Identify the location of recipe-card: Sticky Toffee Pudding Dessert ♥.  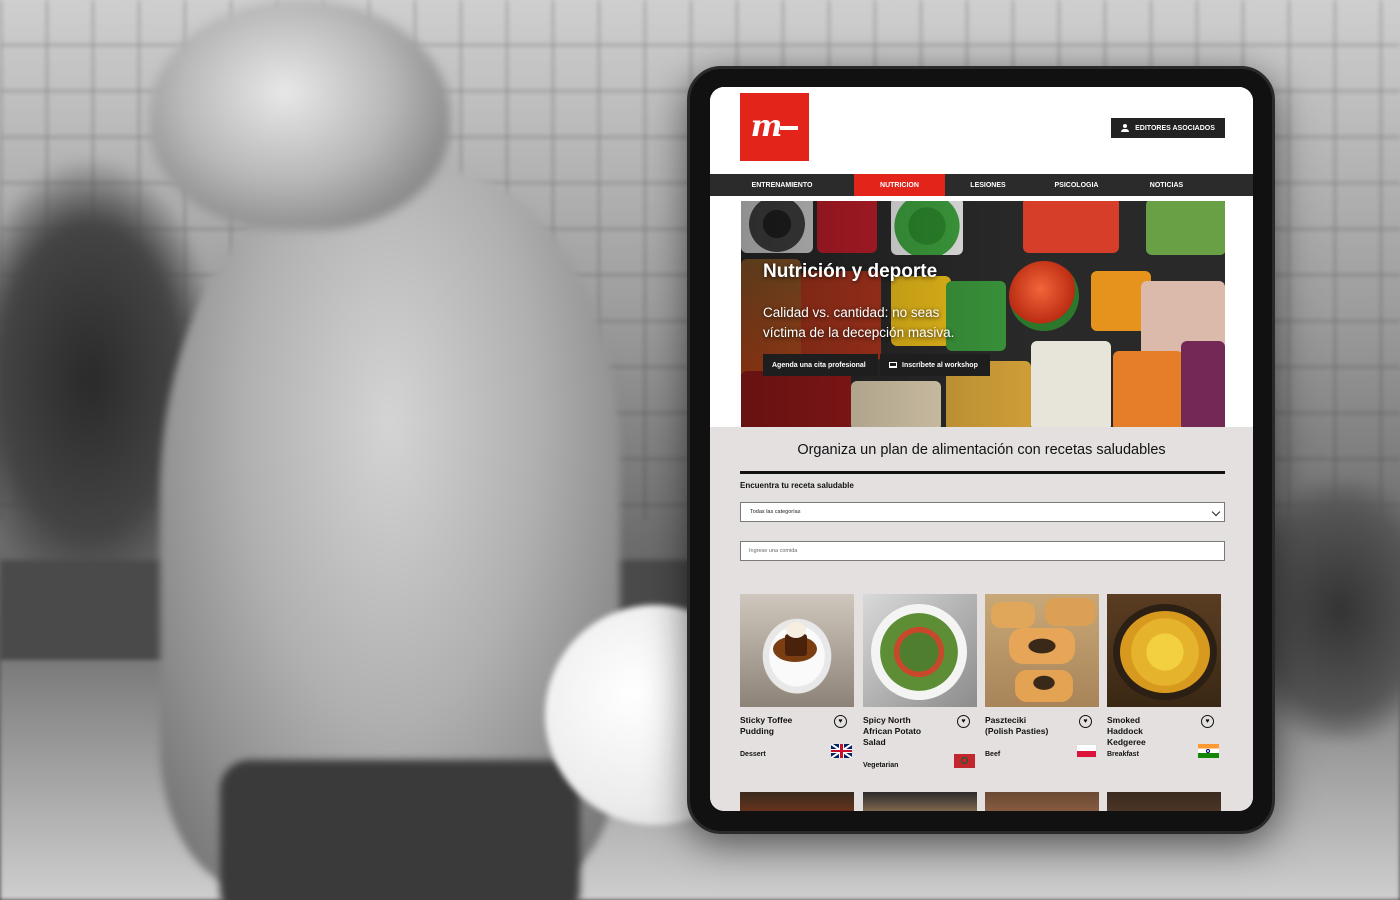
(797, 676).